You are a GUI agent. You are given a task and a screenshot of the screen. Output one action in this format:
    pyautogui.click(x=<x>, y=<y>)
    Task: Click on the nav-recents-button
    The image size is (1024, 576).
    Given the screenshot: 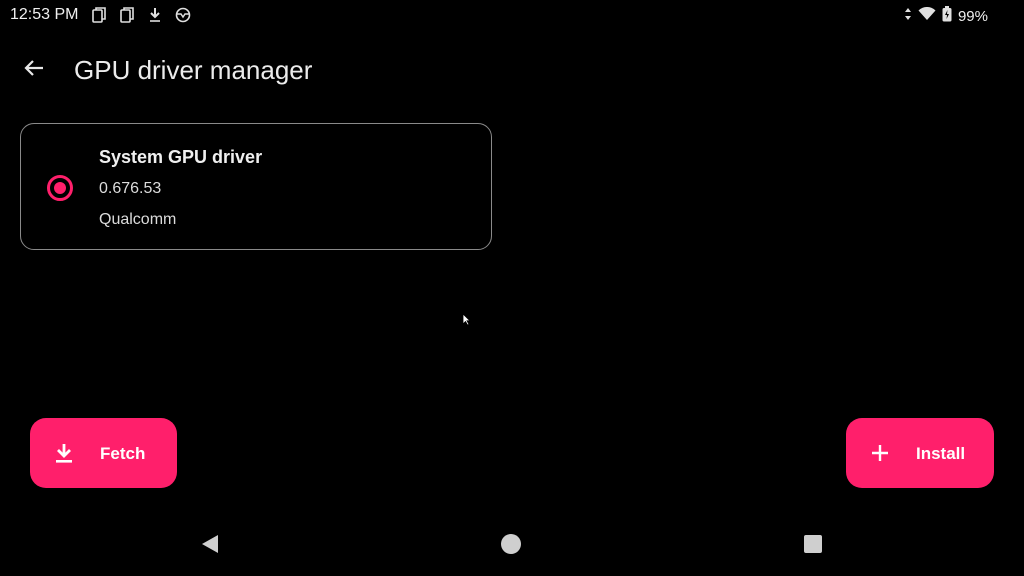 What is the action you would take?
    pyautogui.click(x=813, y=546)
    